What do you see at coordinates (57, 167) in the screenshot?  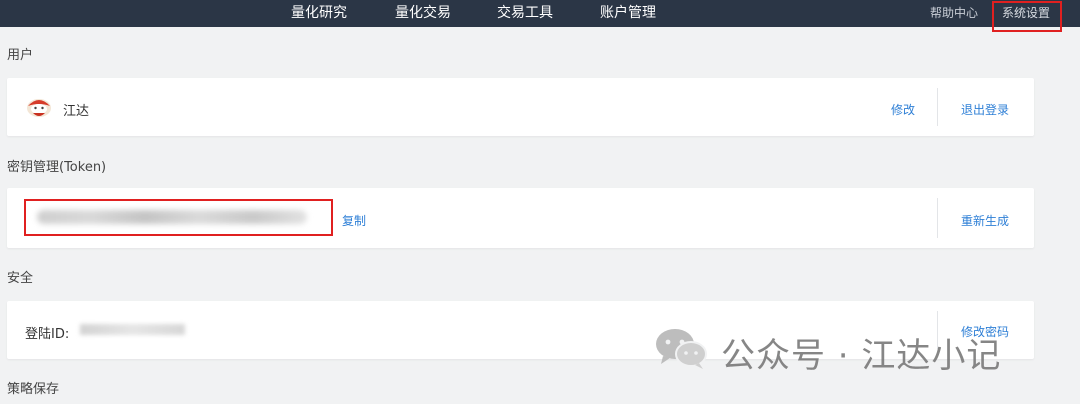 I see `section-title-token: 密钥管理(Token)` at bounding box center [57, 167].